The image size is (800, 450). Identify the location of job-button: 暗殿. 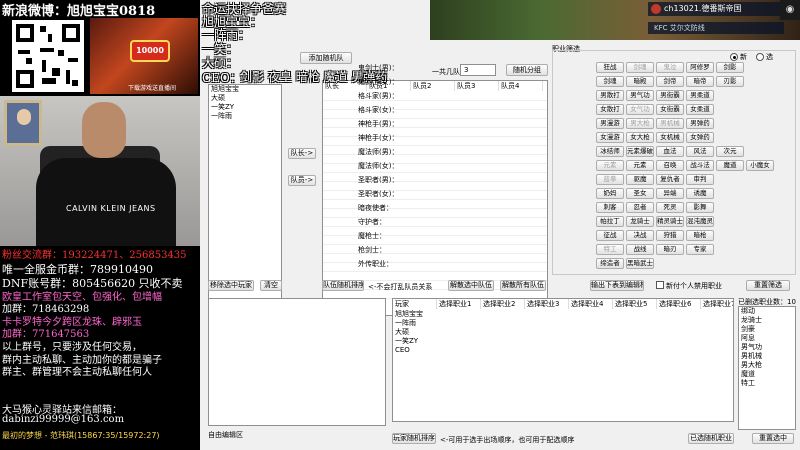
(640, 81).